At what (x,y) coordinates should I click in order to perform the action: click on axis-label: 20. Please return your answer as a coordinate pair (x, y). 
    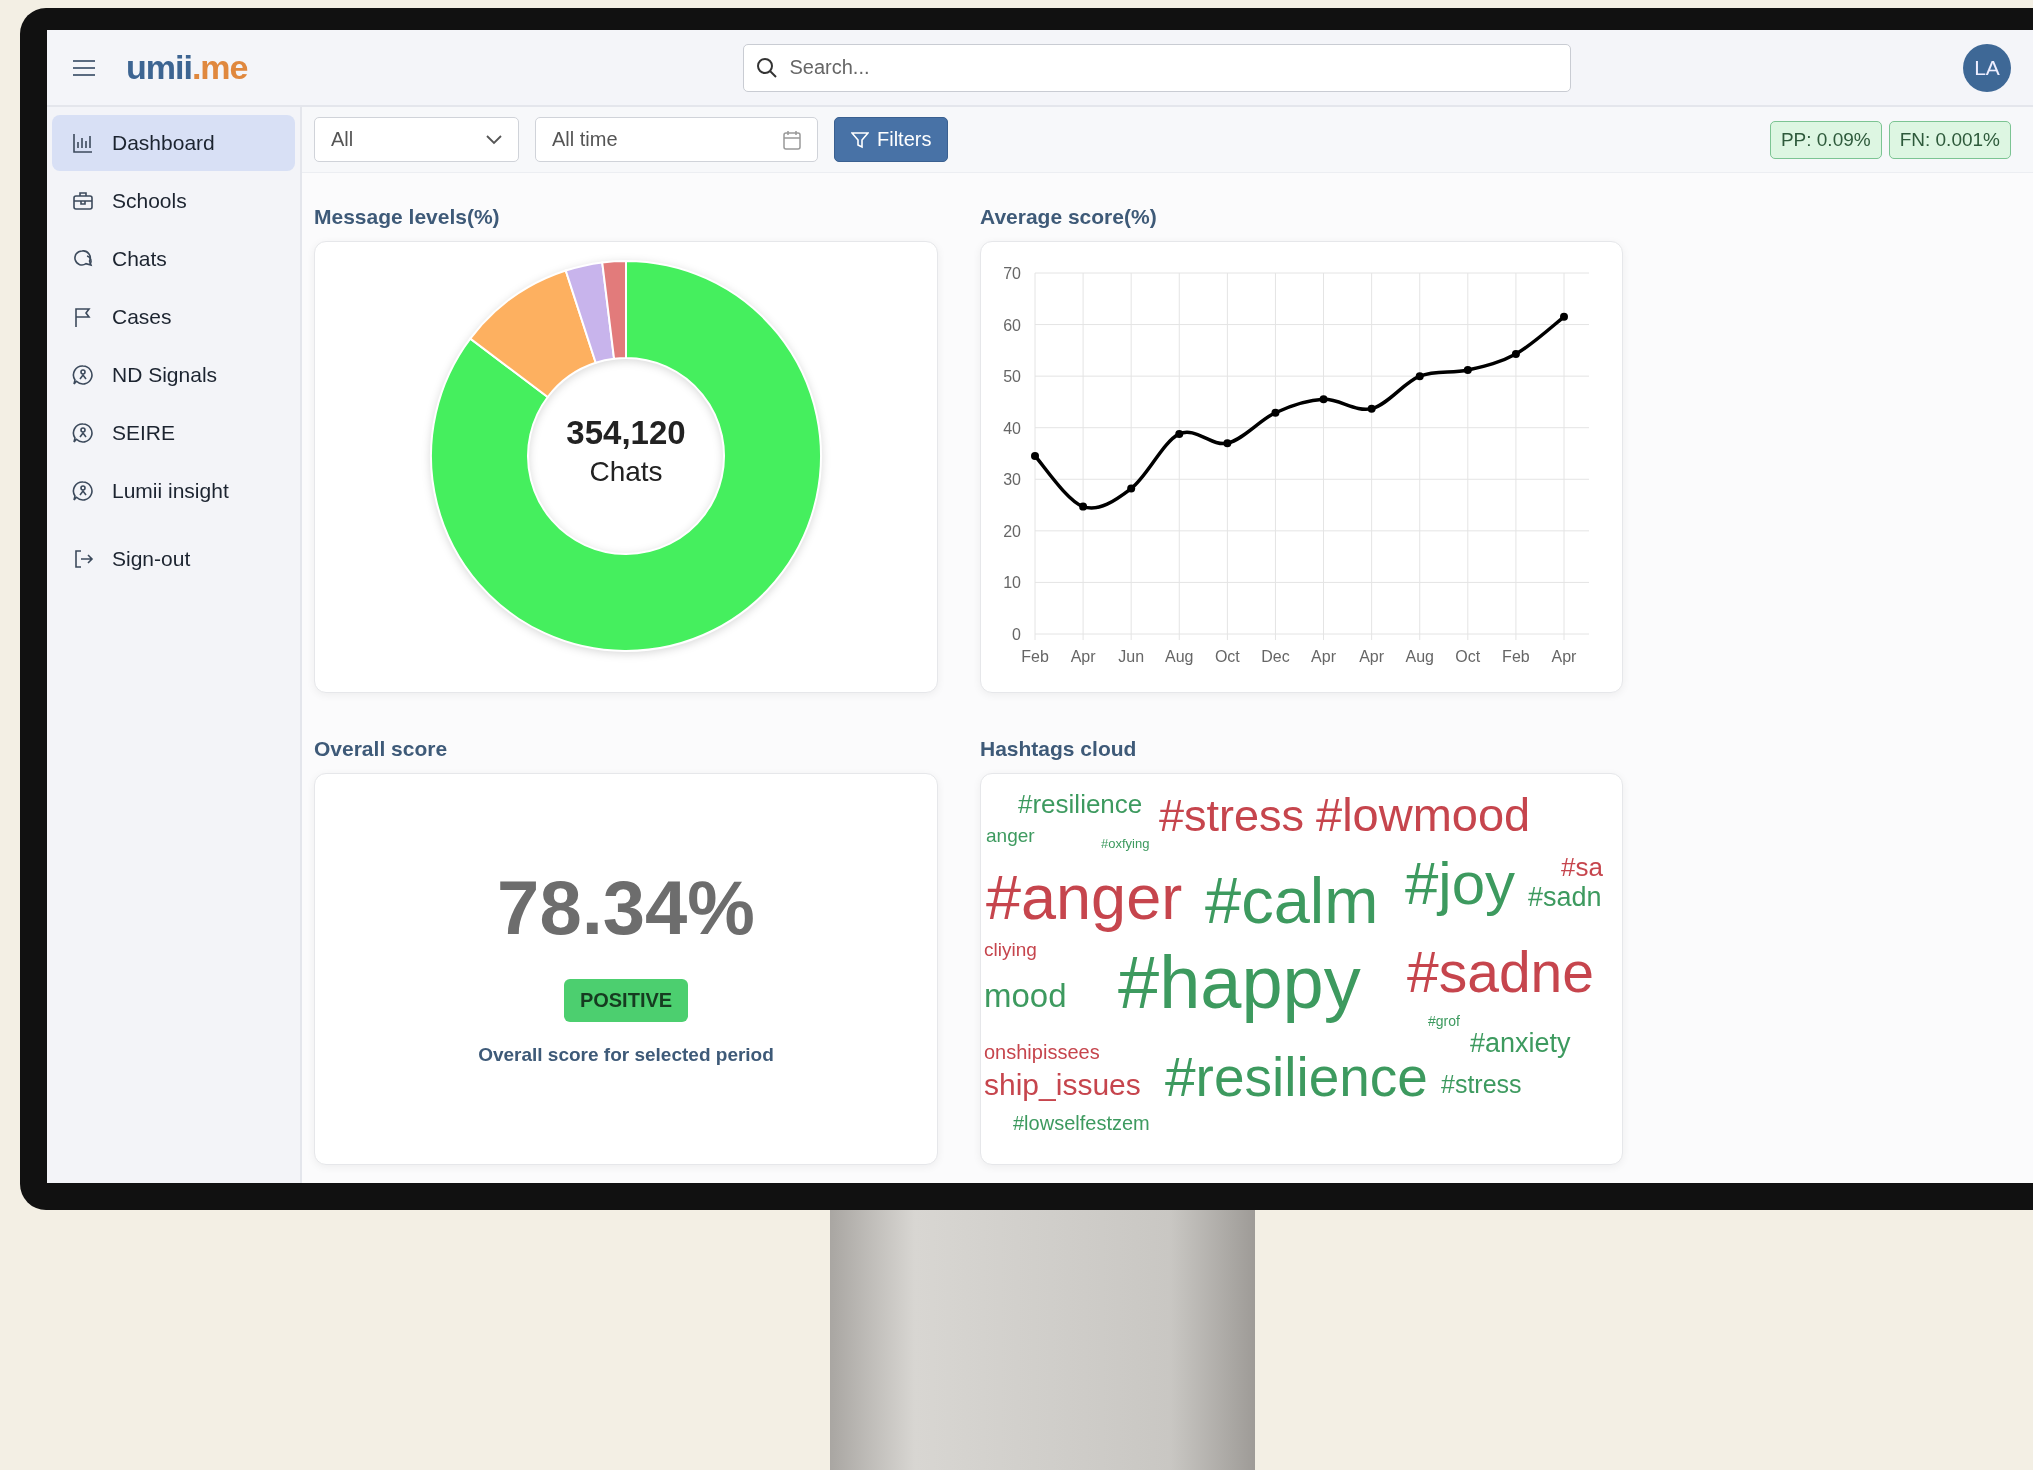
    Looking at the image, I should click on (1012, 531).